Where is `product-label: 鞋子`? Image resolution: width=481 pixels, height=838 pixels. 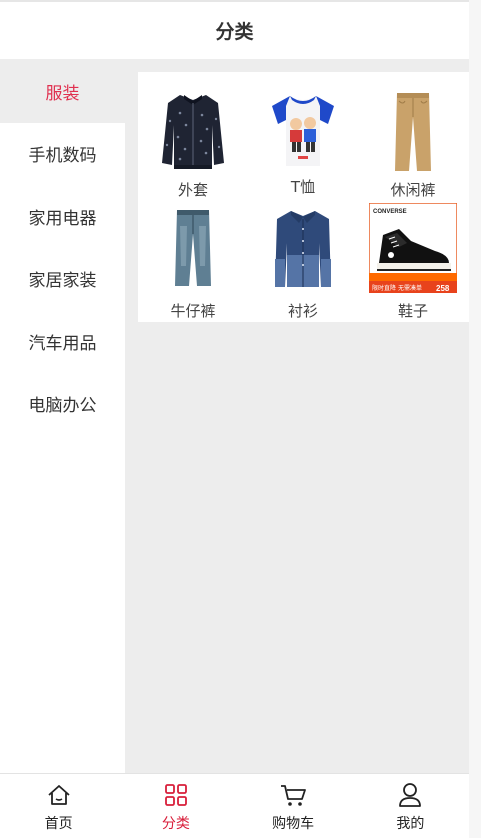
product-label: 鞋子 is located at coordinates (412, 311).